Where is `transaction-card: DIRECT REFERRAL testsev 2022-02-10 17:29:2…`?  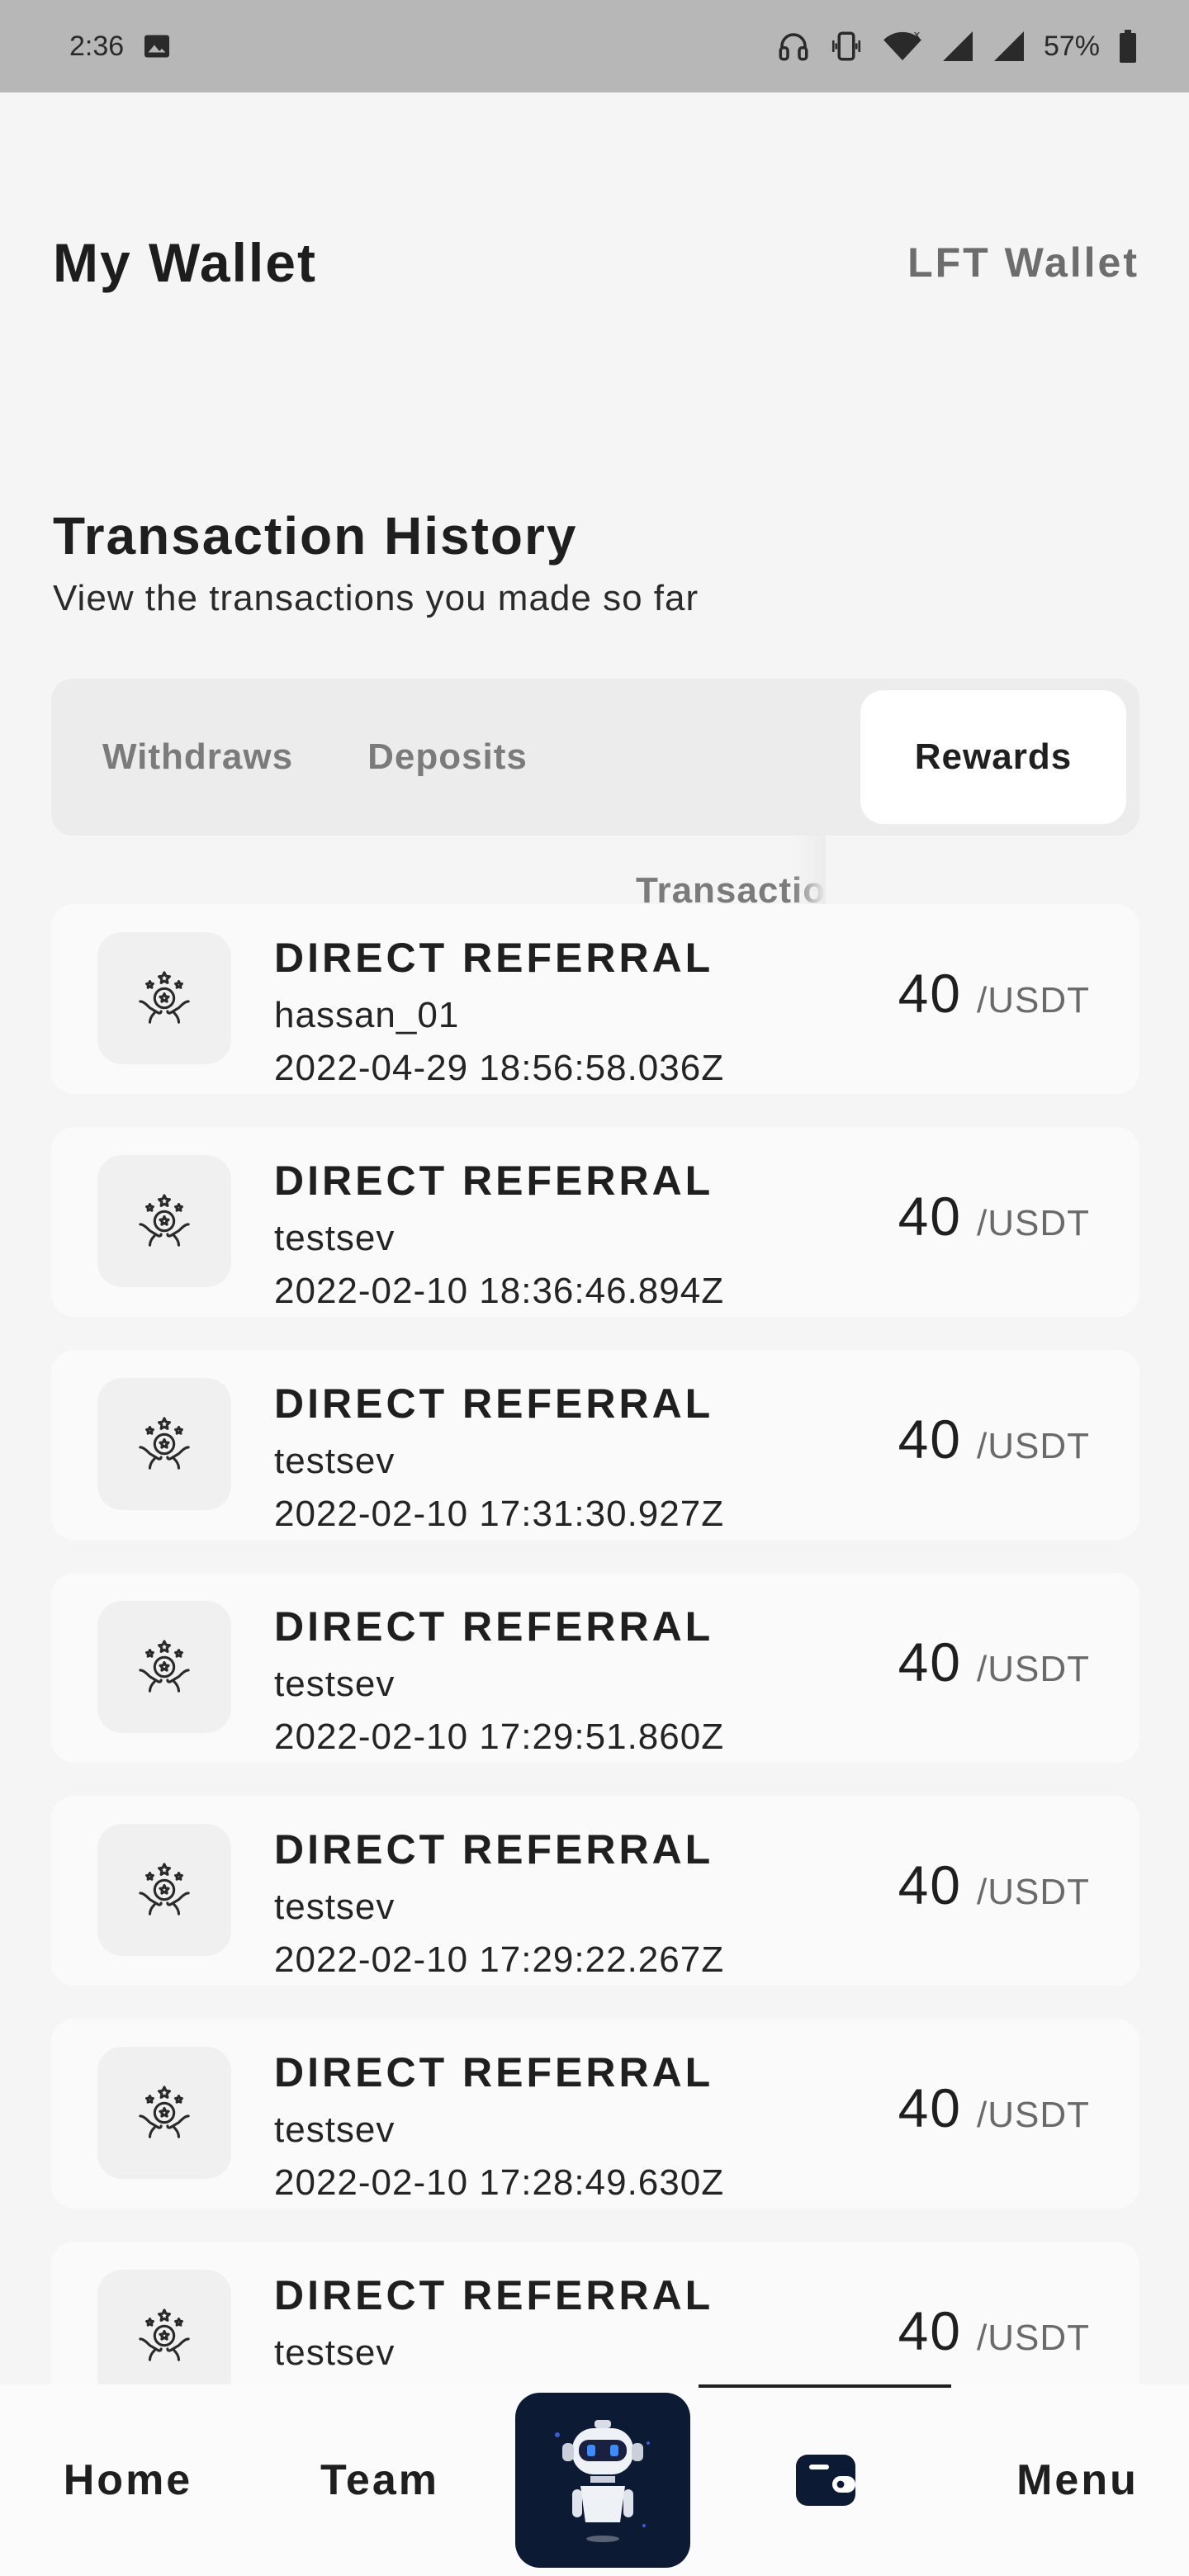
transaction-card: DIRECT REFERRAL testsev 2022-02-10 17:29:2… is located at coordinates (595, 1891).